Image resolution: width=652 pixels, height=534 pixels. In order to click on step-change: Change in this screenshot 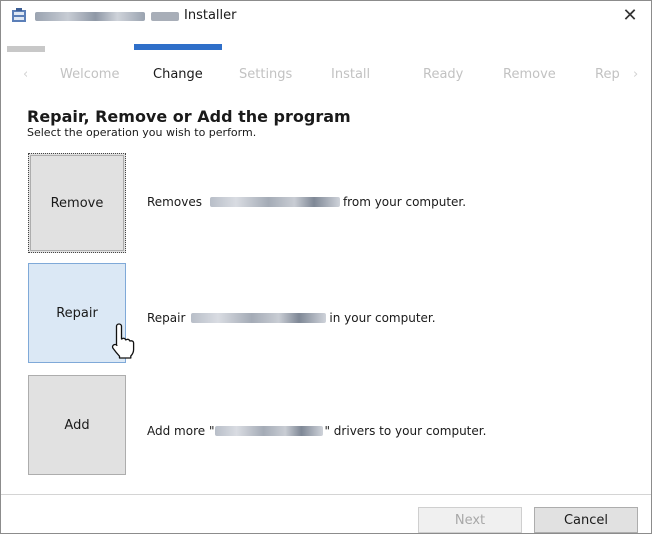, I will do `click(178, 74)`.